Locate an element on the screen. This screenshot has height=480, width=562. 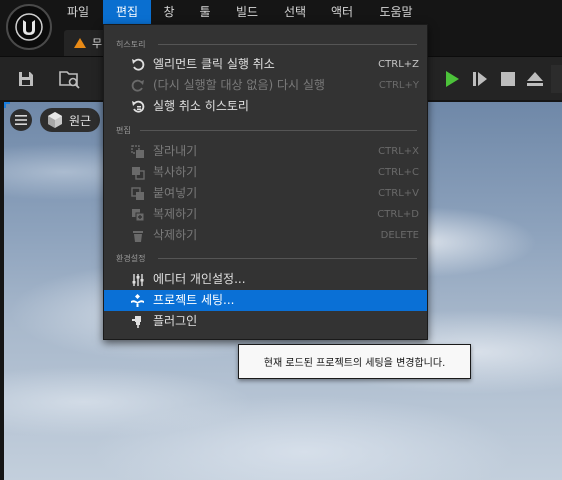
project-settings-tooltip: 현재 로드된 프로젝트의 세팅을 변경합니다. is located at coordinates (354, 361).